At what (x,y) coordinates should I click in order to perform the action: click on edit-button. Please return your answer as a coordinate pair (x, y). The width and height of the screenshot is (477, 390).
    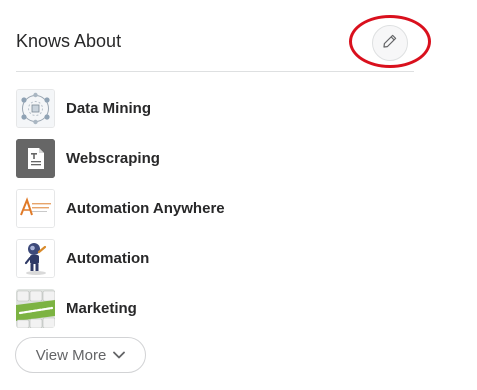
    Looking at the image, I should click on (390, 43).